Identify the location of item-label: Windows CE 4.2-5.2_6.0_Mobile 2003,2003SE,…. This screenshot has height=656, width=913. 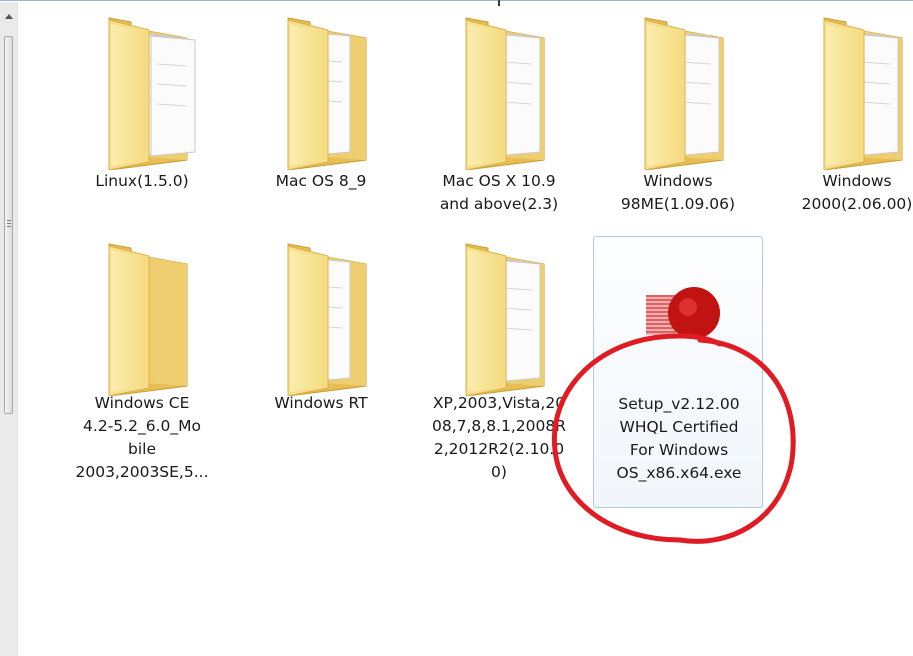
(142, 438).